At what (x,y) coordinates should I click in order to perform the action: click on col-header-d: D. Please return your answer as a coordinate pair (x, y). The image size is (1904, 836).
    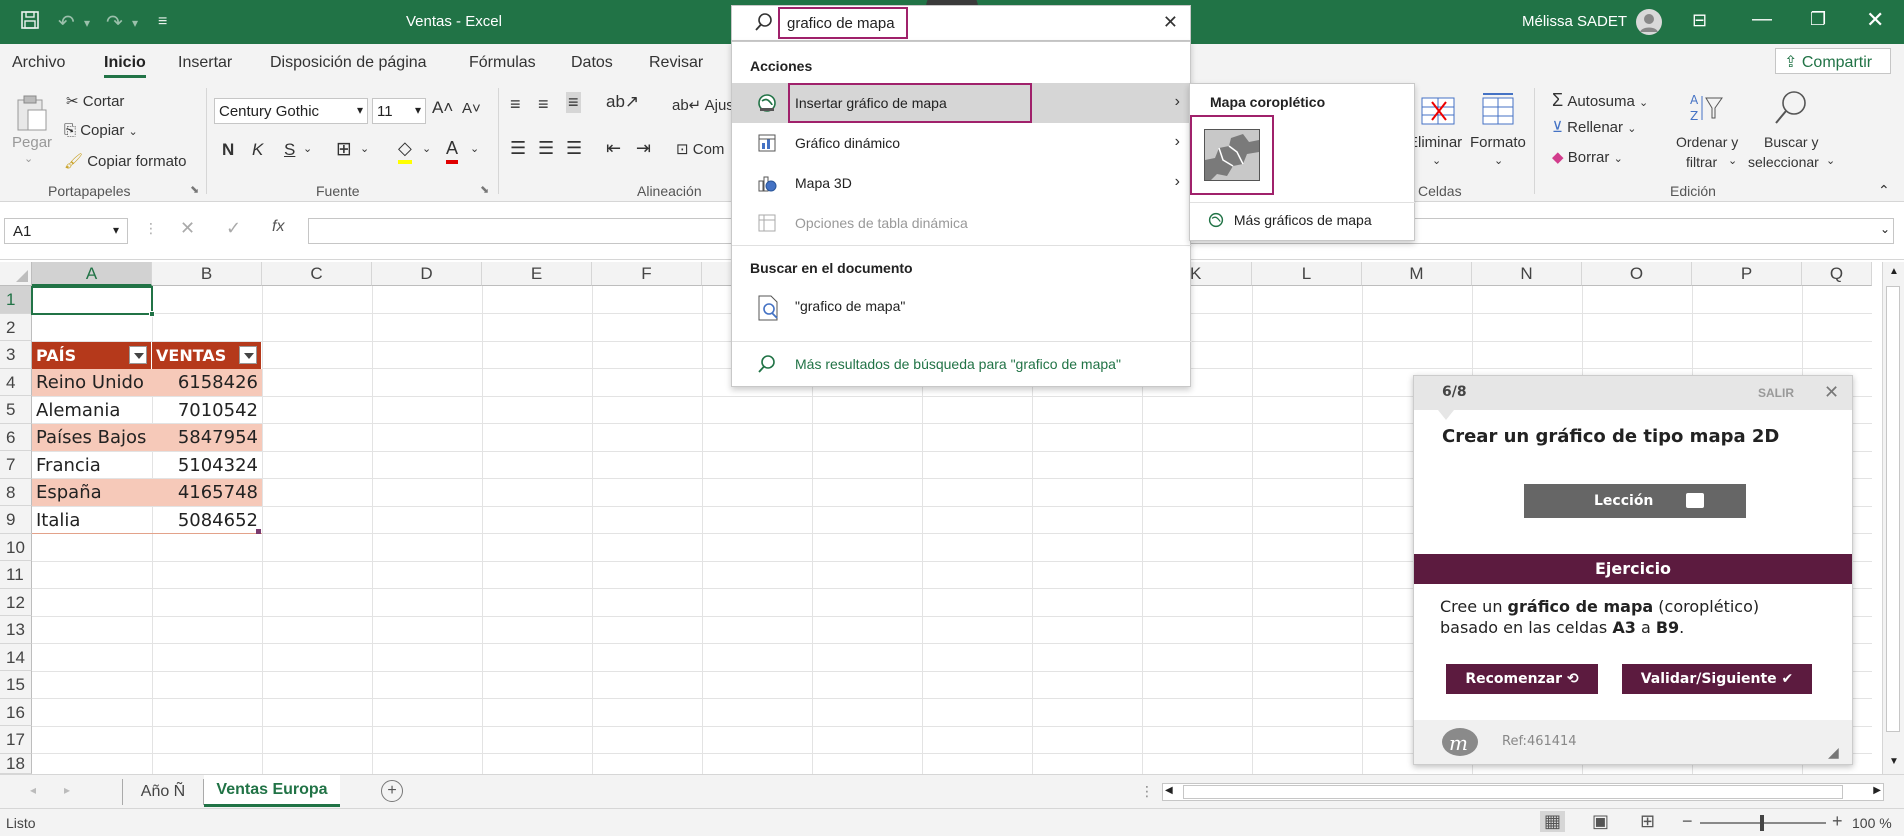
    Looking at the image, I should click on (427, 274).